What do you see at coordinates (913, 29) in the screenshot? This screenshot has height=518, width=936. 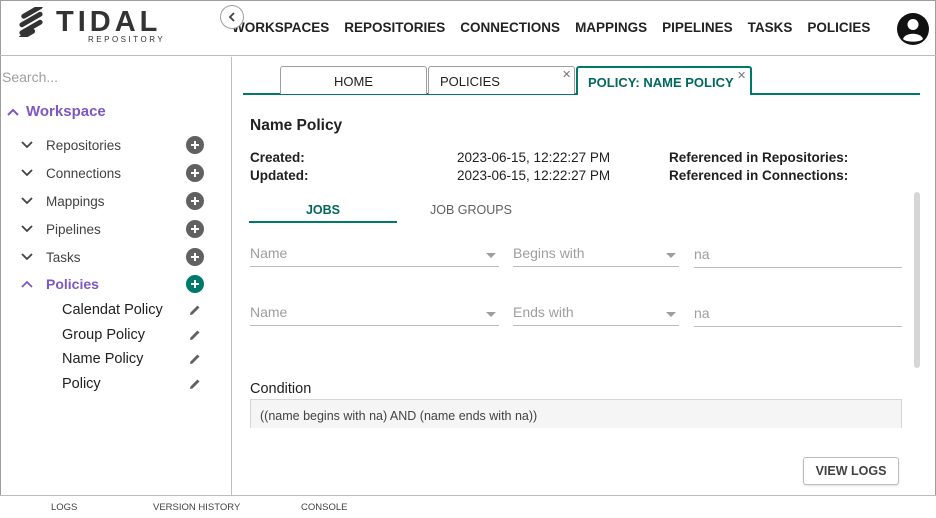 I see `account-circle-icon` at bounding box center [913, 29].